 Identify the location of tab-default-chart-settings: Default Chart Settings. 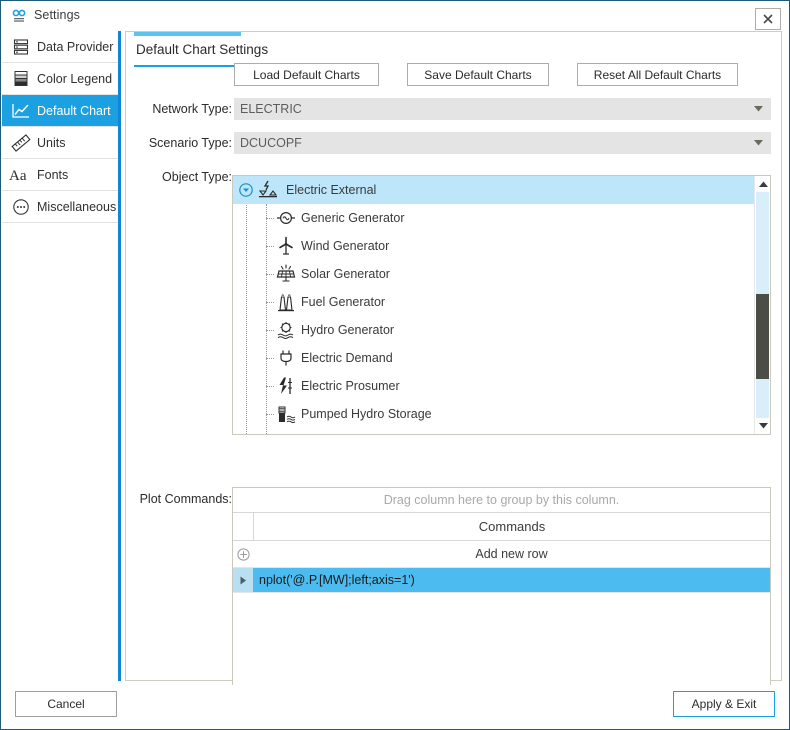
(202, 49).